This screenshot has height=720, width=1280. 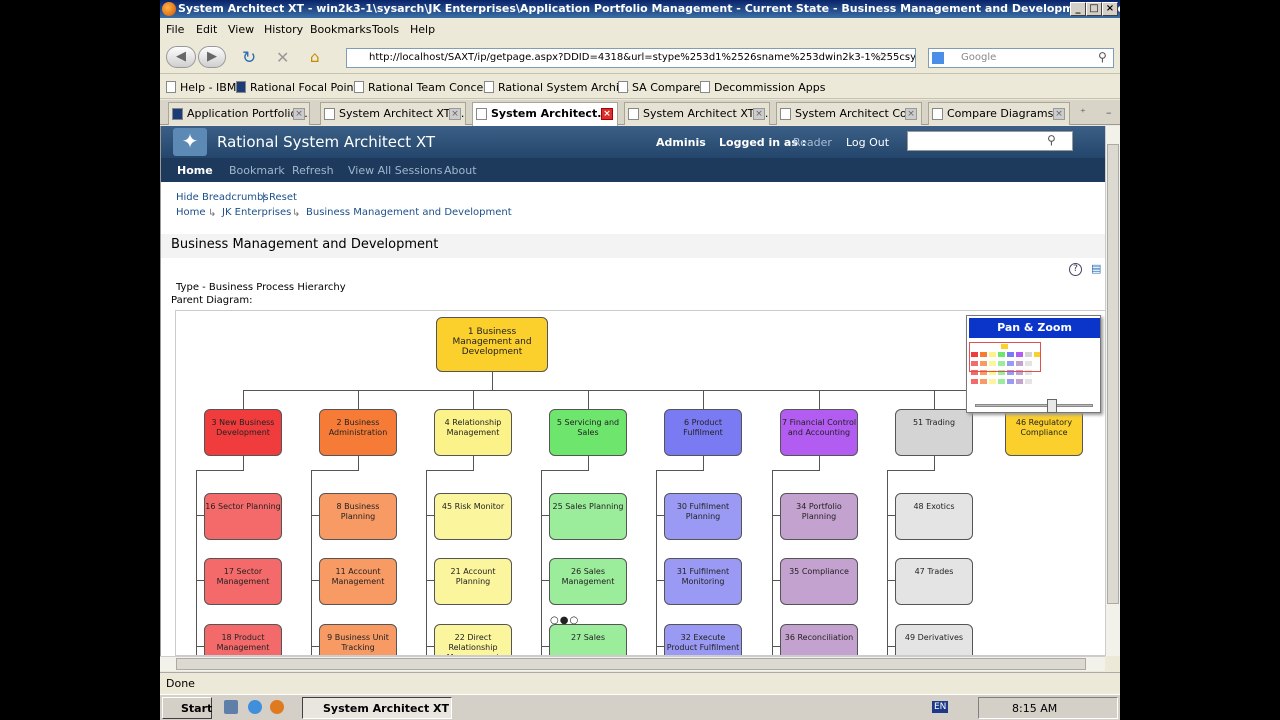 What do you see at coordinates (703, 516) in the screenshot?
I see `node-level2: 30 Fulfilment Planning` at bounding box center [703, 516].